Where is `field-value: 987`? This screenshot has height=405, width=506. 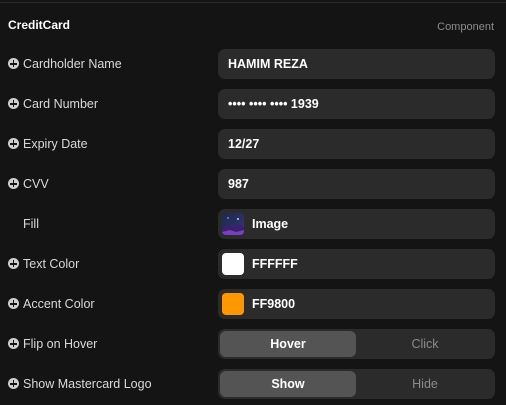
field-value: 987 is located at coordinates (238, 184).